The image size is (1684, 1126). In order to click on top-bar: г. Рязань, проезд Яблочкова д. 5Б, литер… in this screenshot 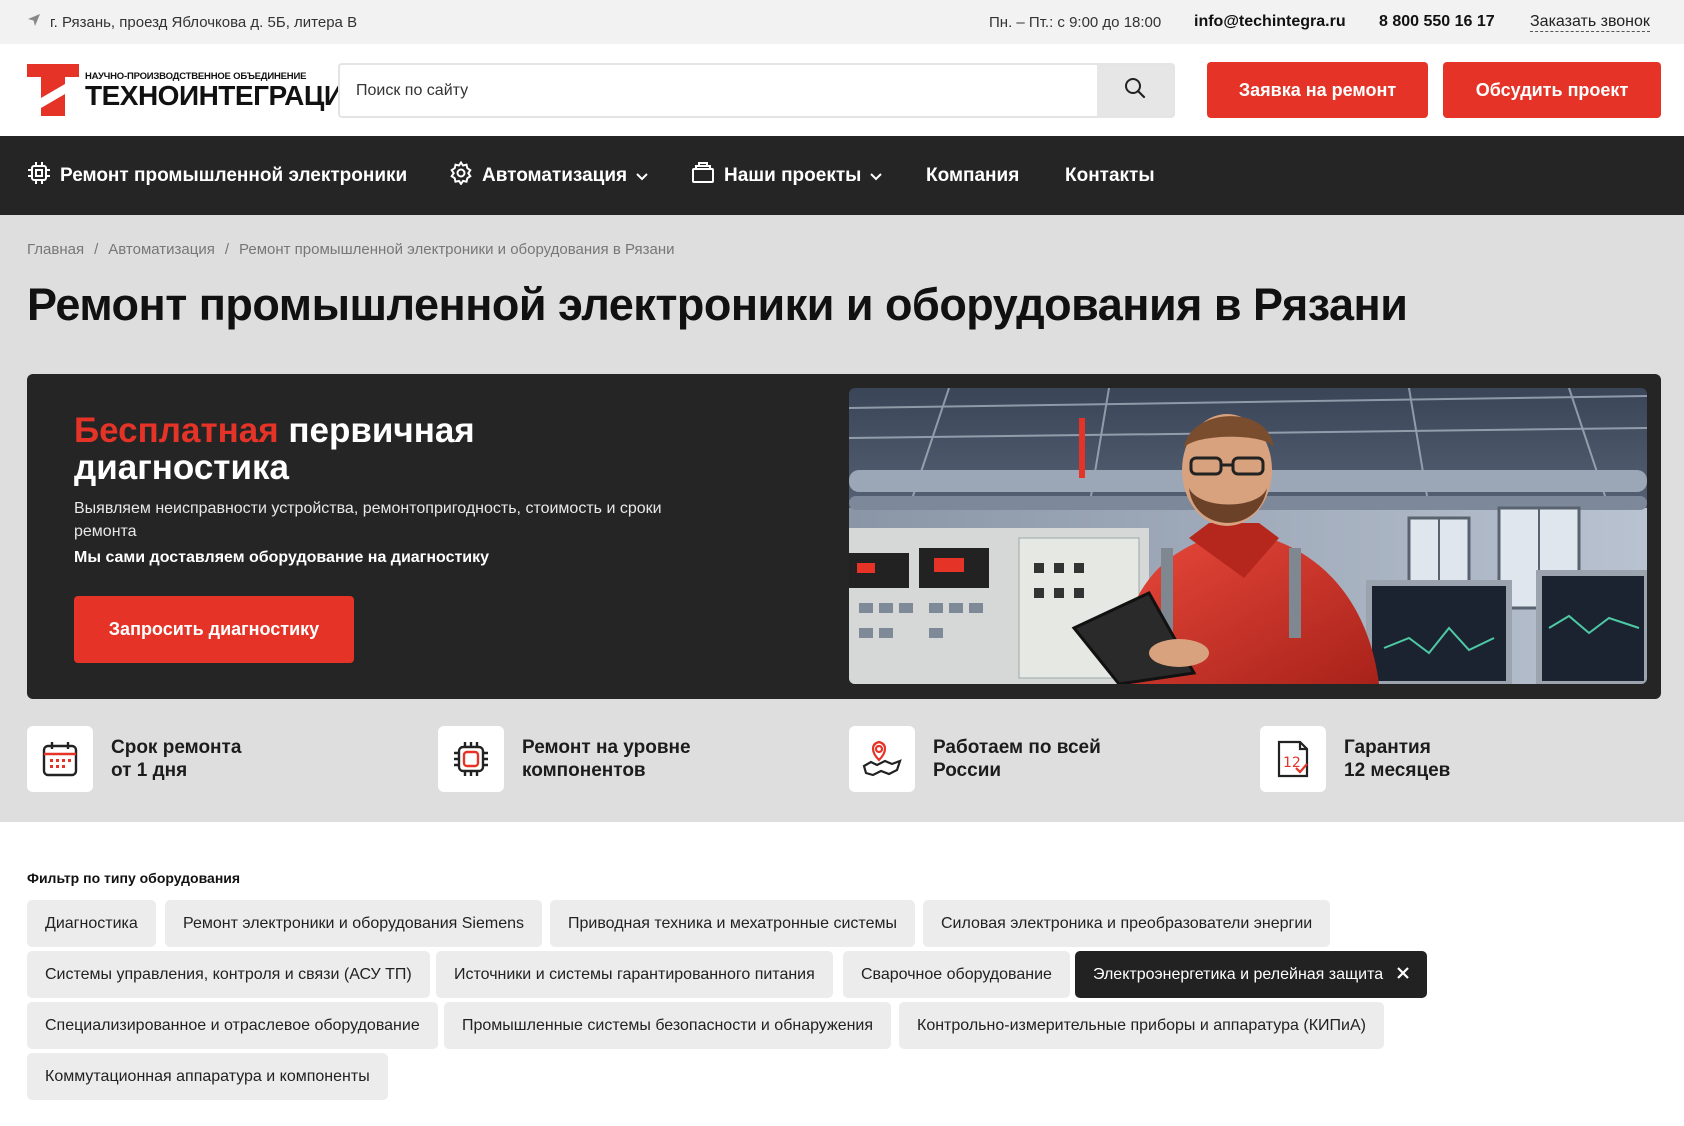, I will do `click(842, 22)`.